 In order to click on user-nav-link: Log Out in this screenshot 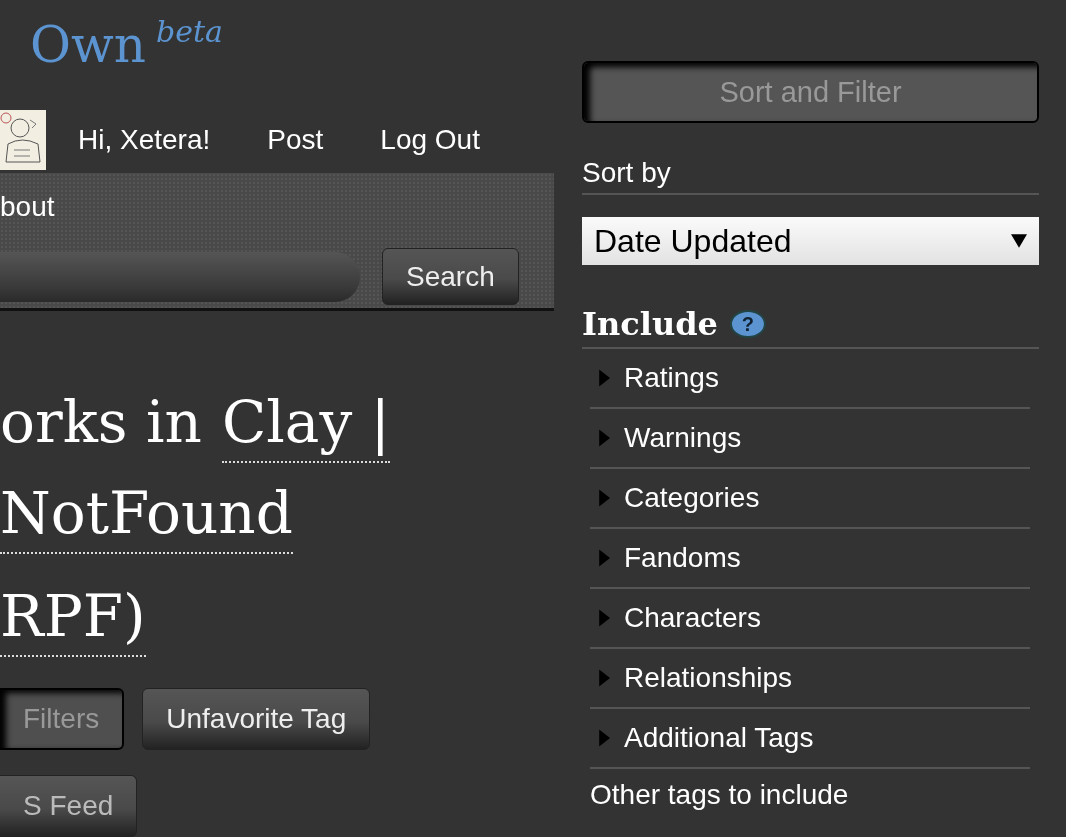, I will do `click(430, 139)`.